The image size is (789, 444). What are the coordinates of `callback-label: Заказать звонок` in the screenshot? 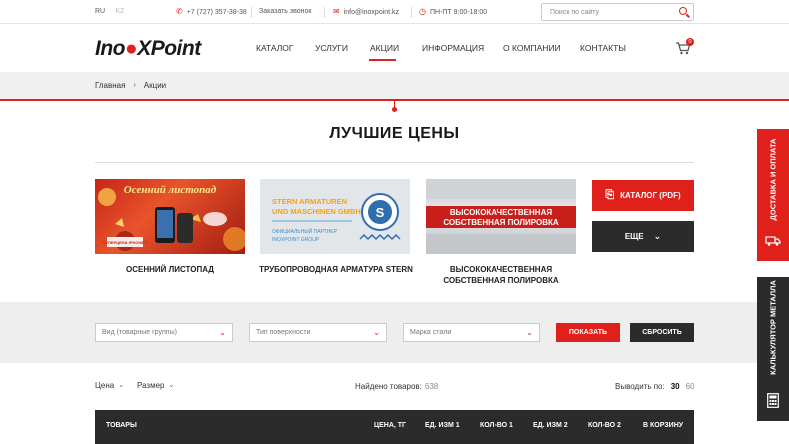 It's located at (285, 11).